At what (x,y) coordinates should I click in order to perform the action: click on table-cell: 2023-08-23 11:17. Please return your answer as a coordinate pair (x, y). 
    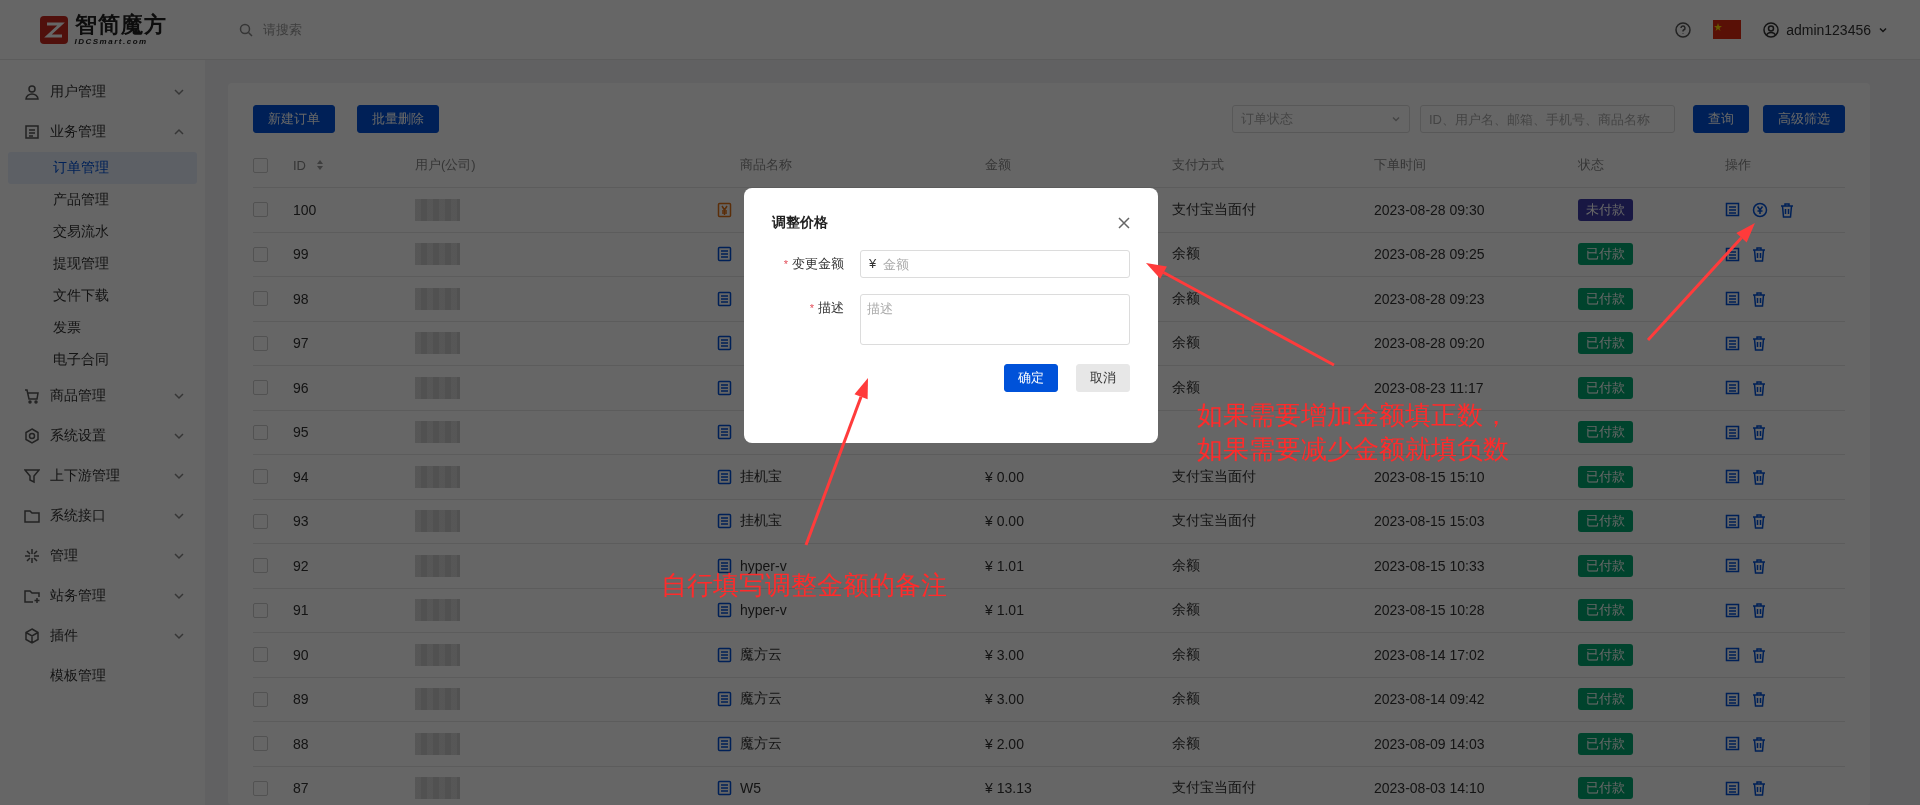
    Looking at the image, I should click on (1429, 387).